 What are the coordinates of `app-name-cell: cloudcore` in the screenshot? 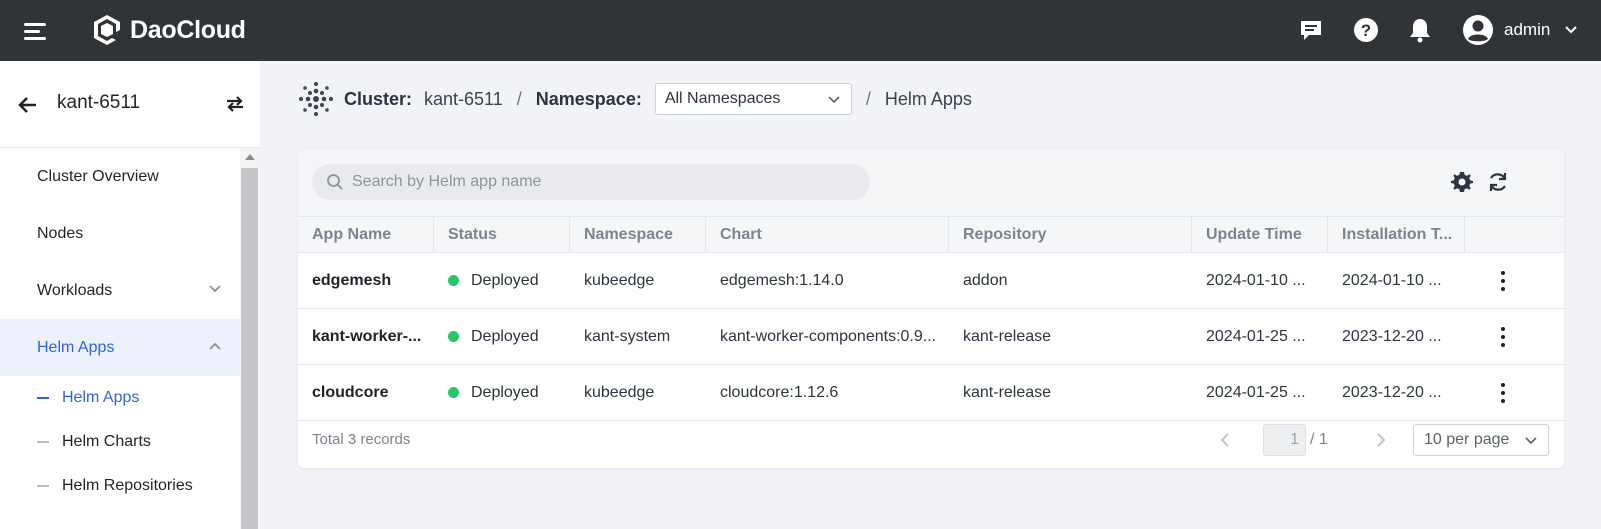 It's located at (366, 392).